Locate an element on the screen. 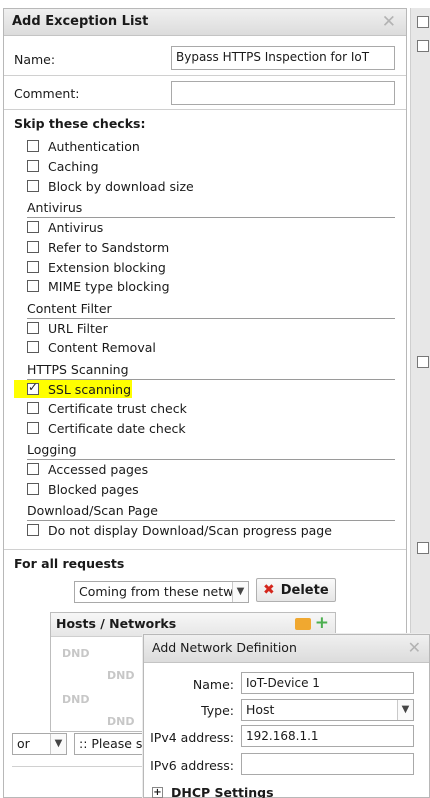  please-select-value: :: Please se is located at coordinates (115, 743).